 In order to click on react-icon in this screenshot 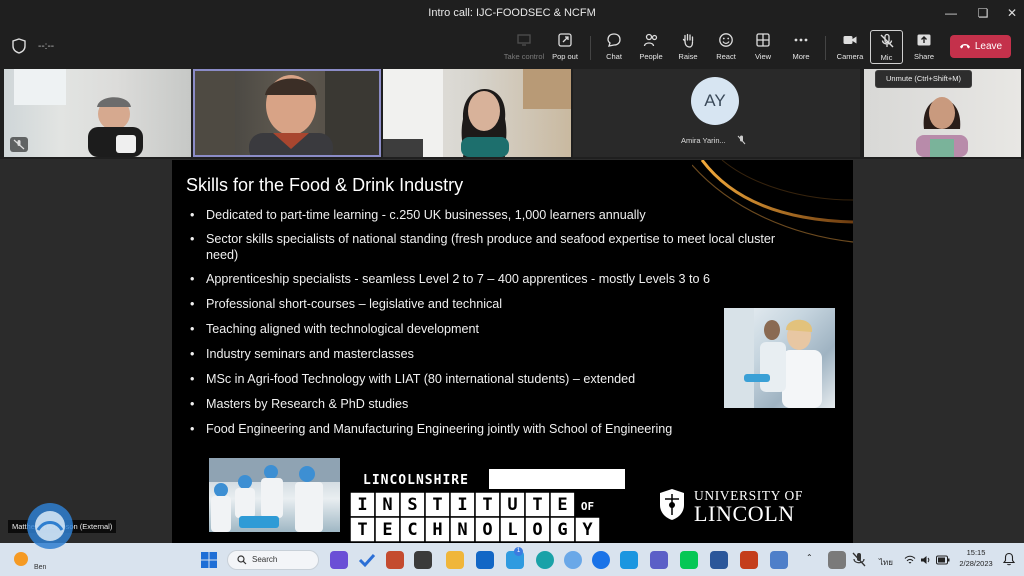, I will do `click(726, 40)`.